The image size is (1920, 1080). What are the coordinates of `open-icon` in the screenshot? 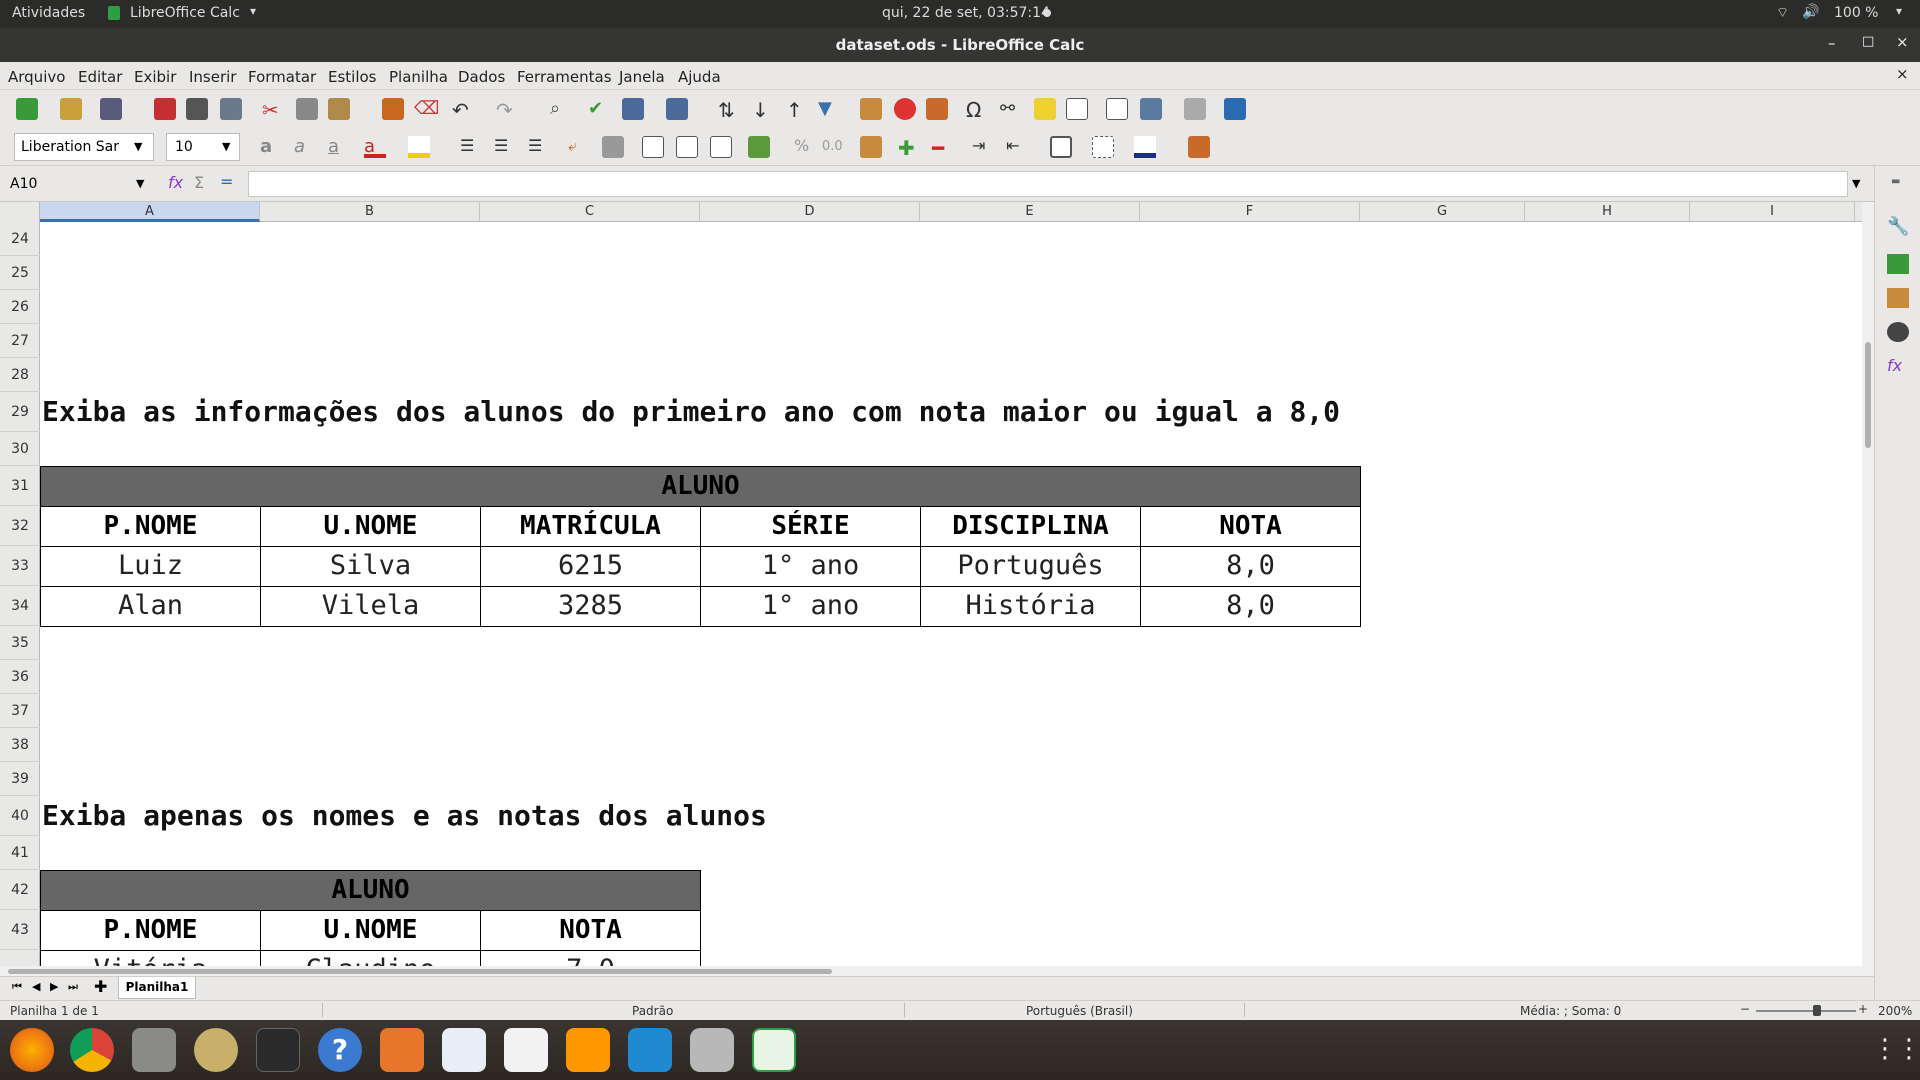 It's located at (71, 109).